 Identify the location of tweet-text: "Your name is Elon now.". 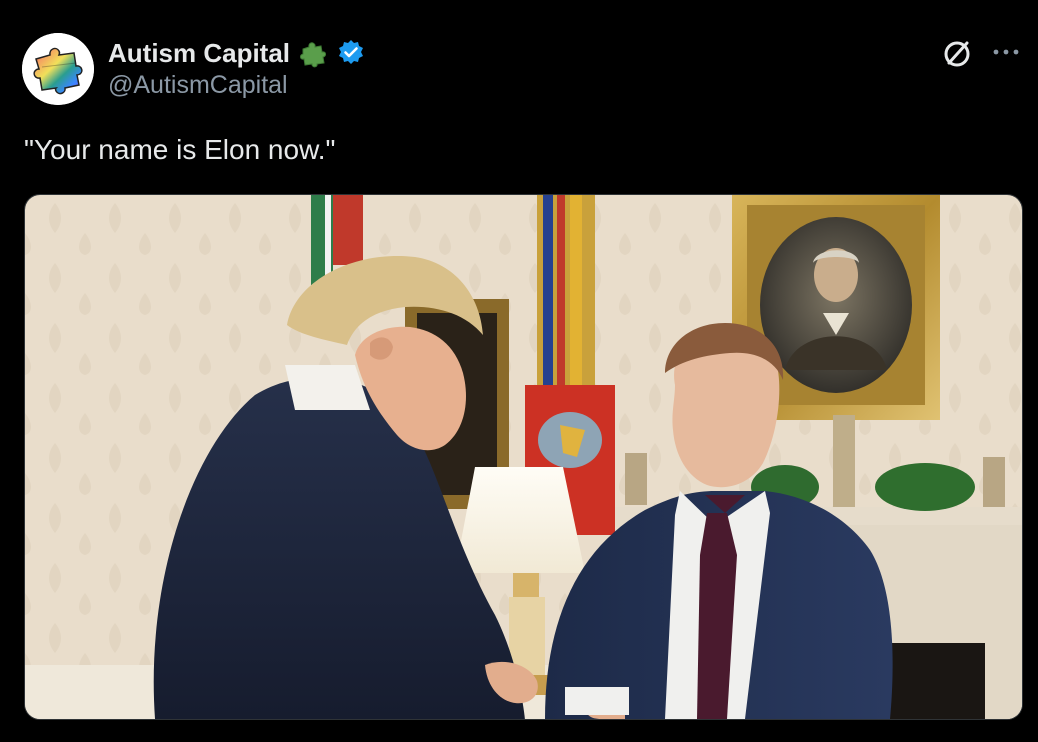
(180, 149).